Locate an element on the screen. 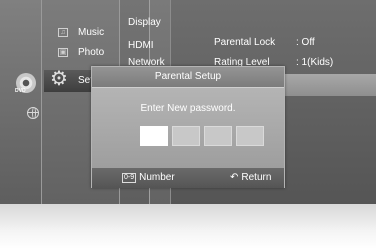  gear-icon: ⚙ is located at coordinates (59, 79).